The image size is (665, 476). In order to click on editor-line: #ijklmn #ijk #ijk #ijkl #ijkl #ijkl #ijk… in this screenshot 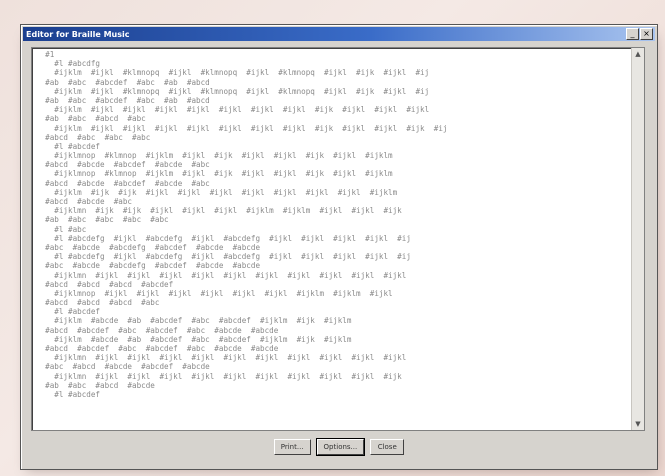, I will do `click(219, 211)`.